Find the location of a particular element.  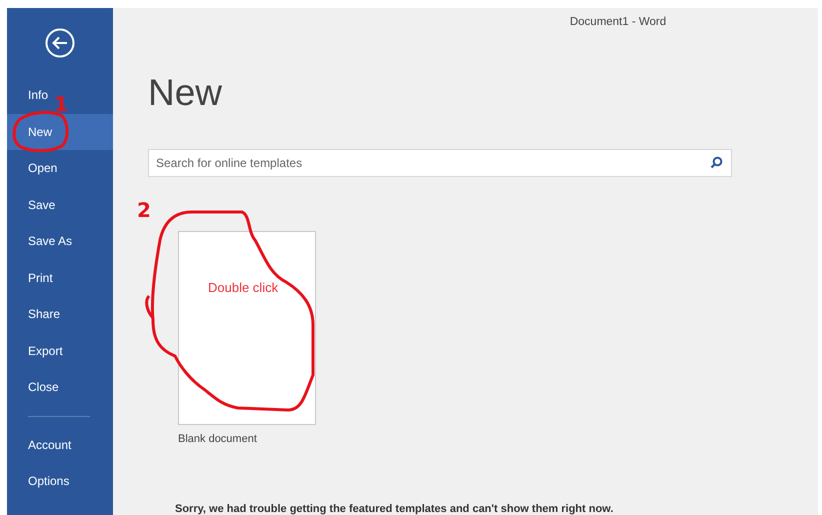

annotation-number: 2 is located at coordinates (144, 210).